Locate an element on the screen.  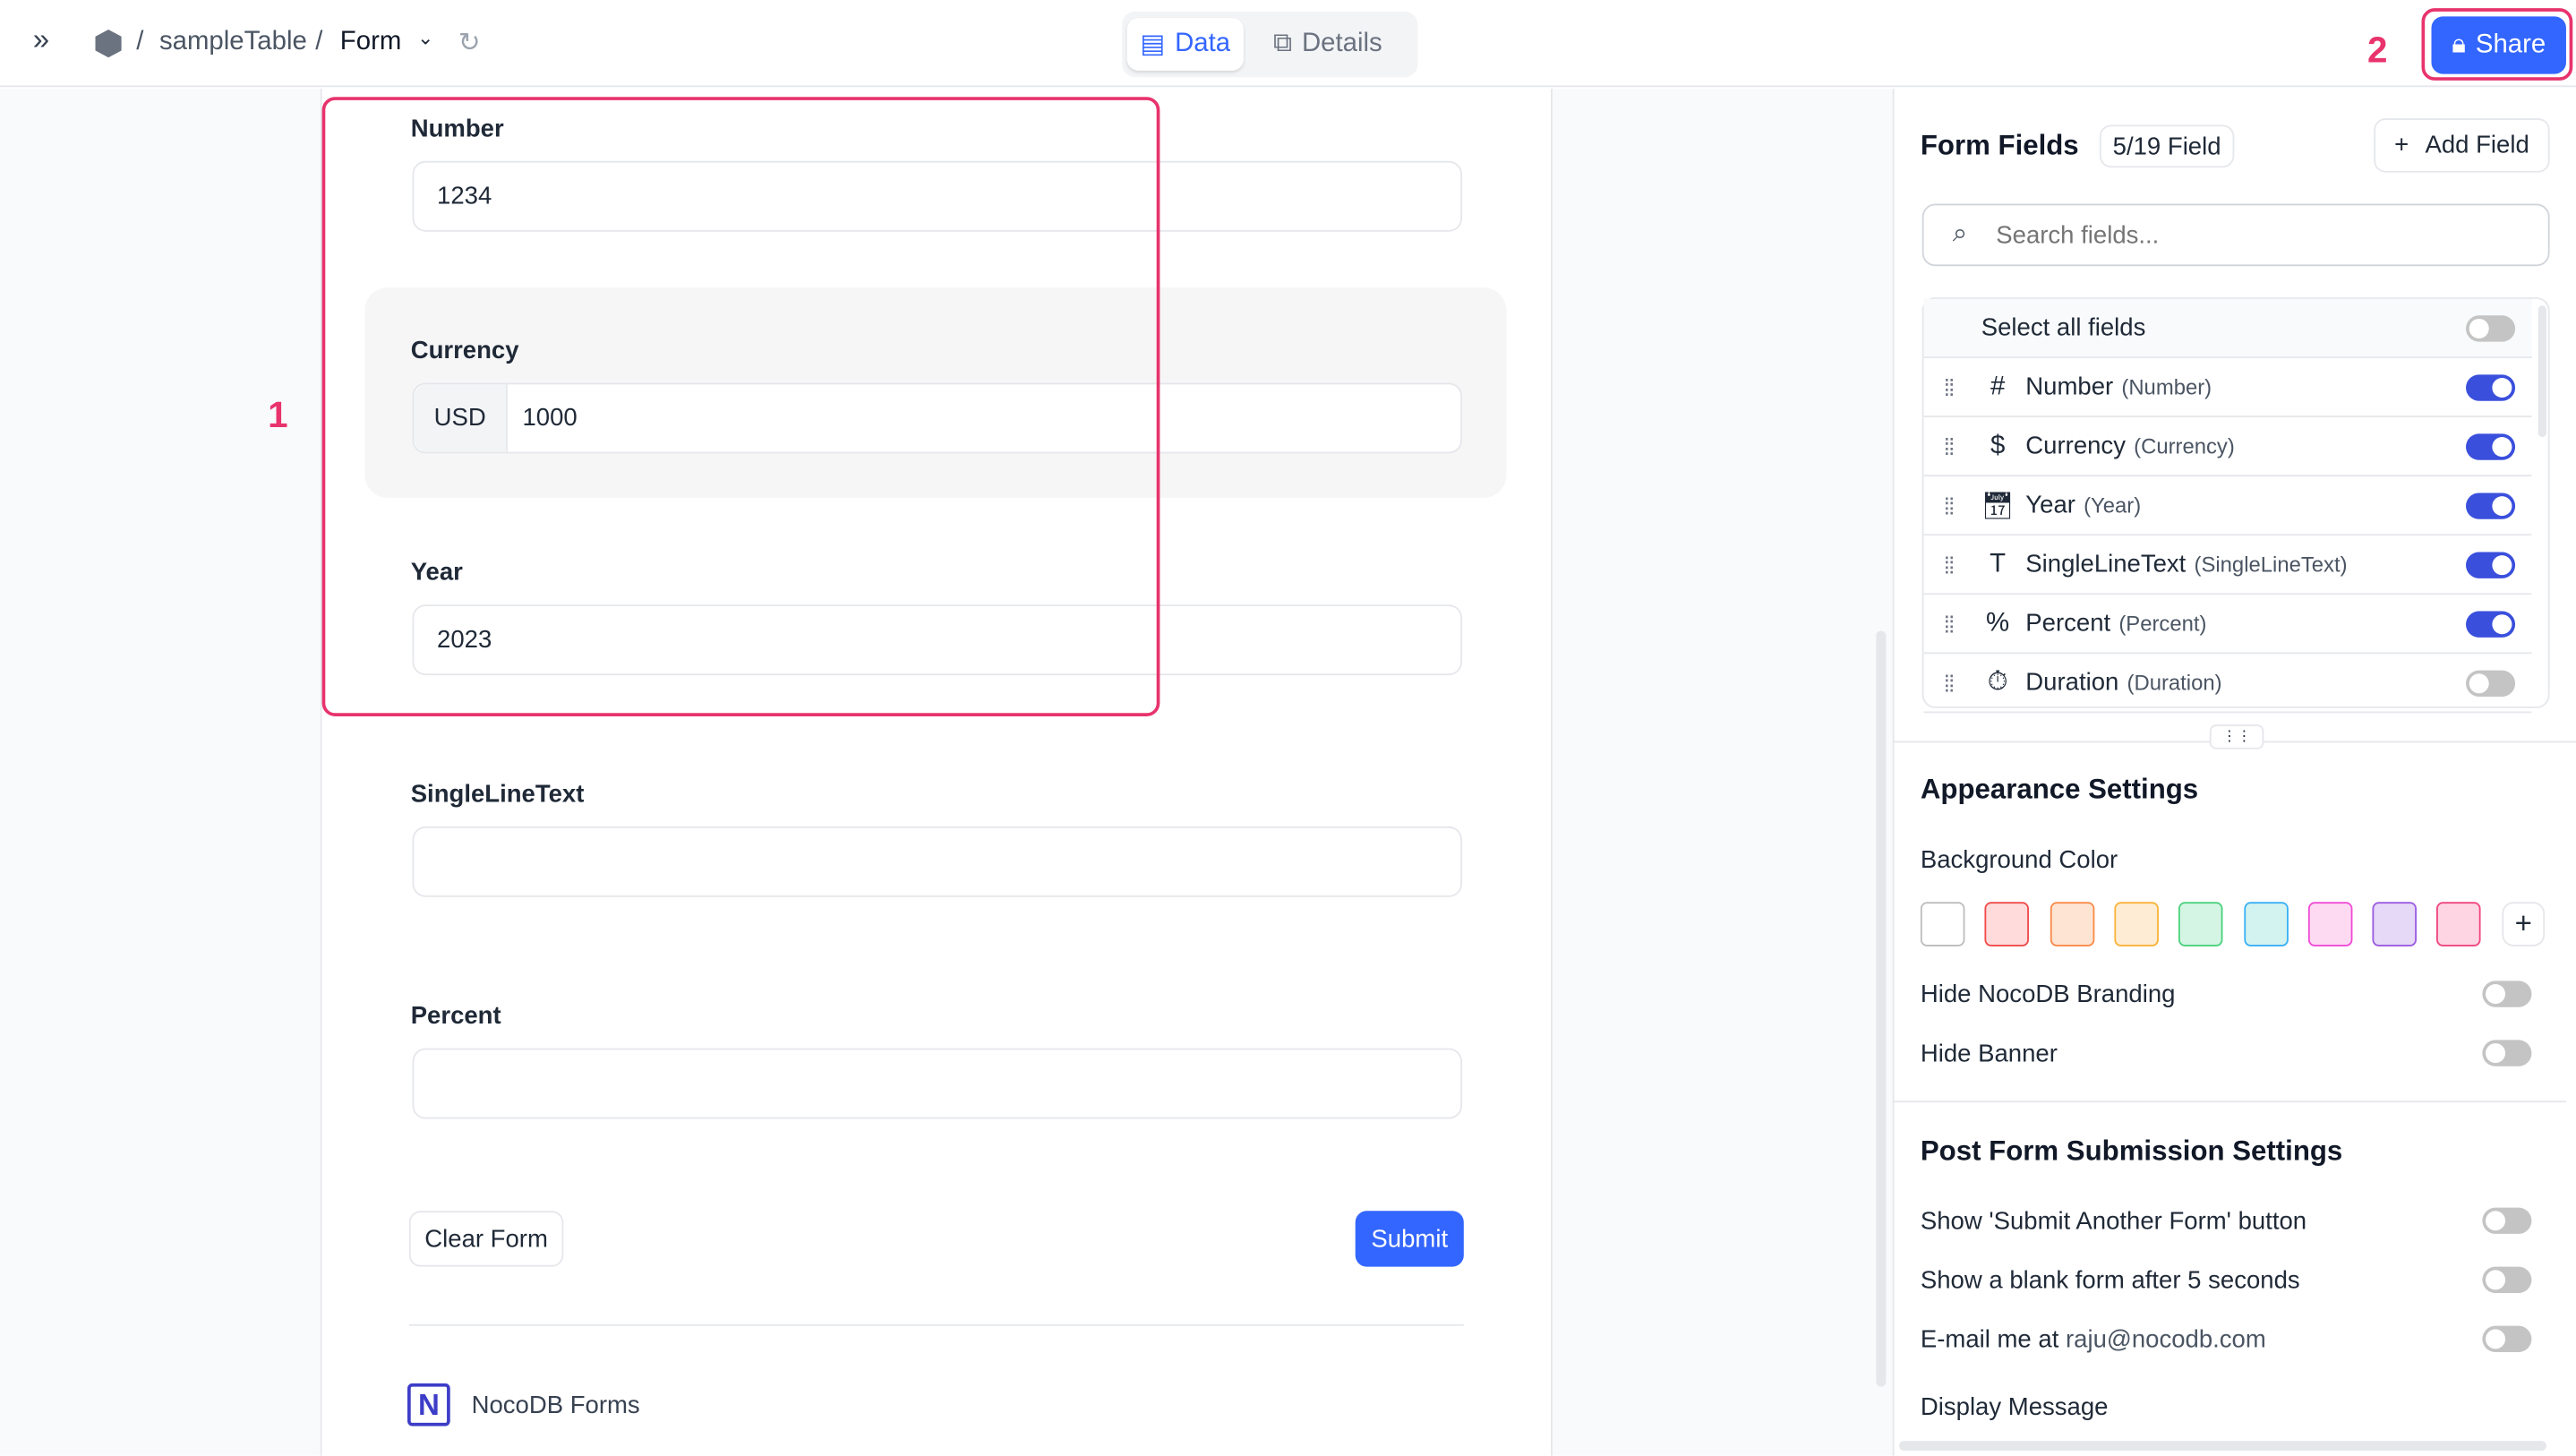
plus-icon: + is located at coordinates (2401, 145).